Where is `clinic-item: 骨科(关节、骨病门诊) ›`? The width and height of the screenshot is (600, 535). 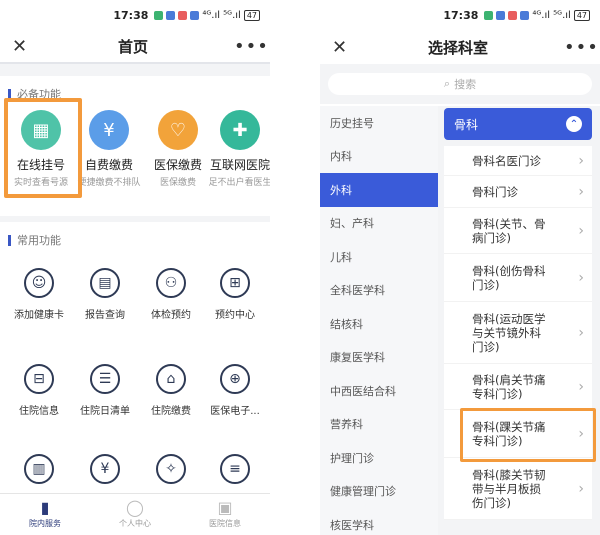
clinic-item: 骨科(关节、骨病门诊) › is located at coordinates (518, 231).